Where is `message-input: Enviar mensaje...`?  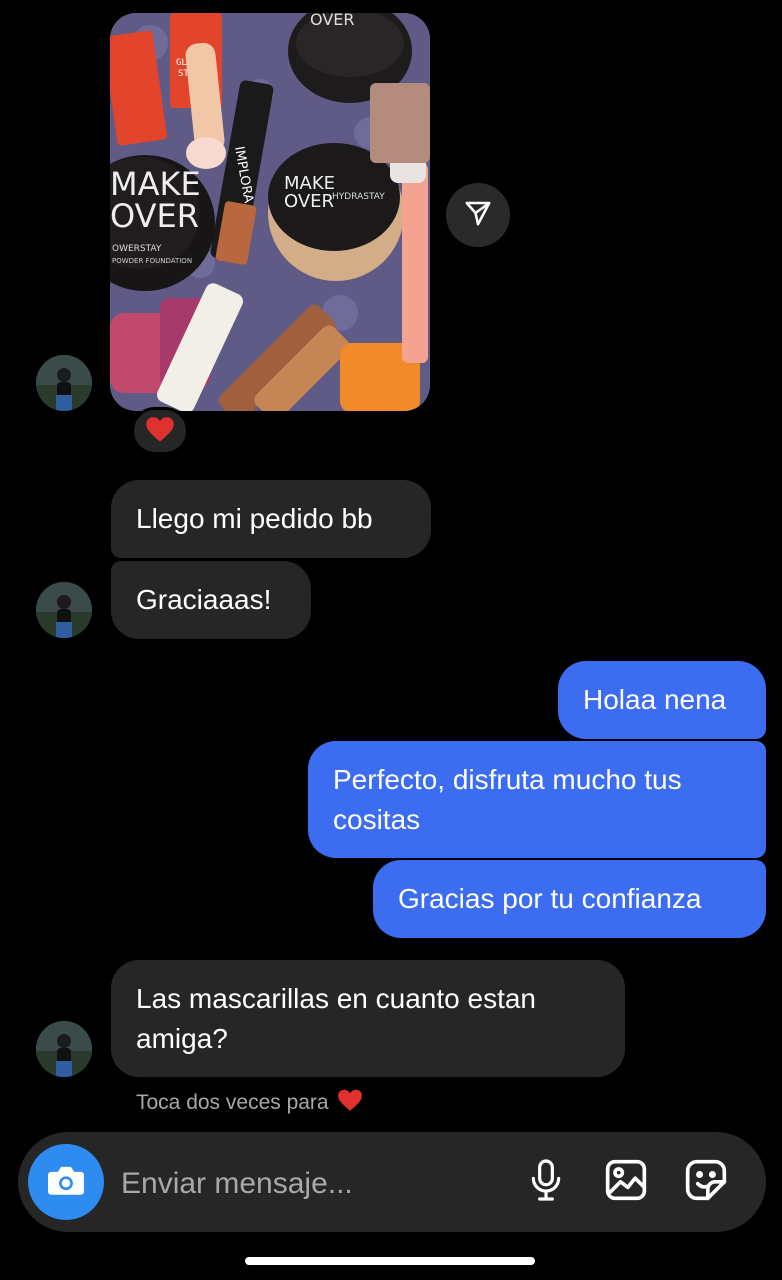 message-input: Enviar mensaje... is located at coordinates (237, 1184).